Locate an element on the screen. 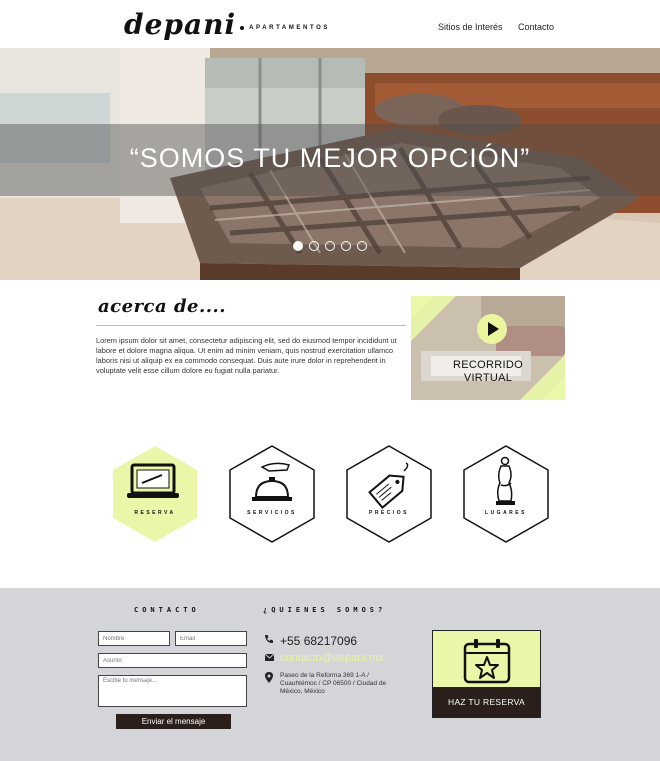  service-precios: PRECIOS is located at coordinates (389, 494).